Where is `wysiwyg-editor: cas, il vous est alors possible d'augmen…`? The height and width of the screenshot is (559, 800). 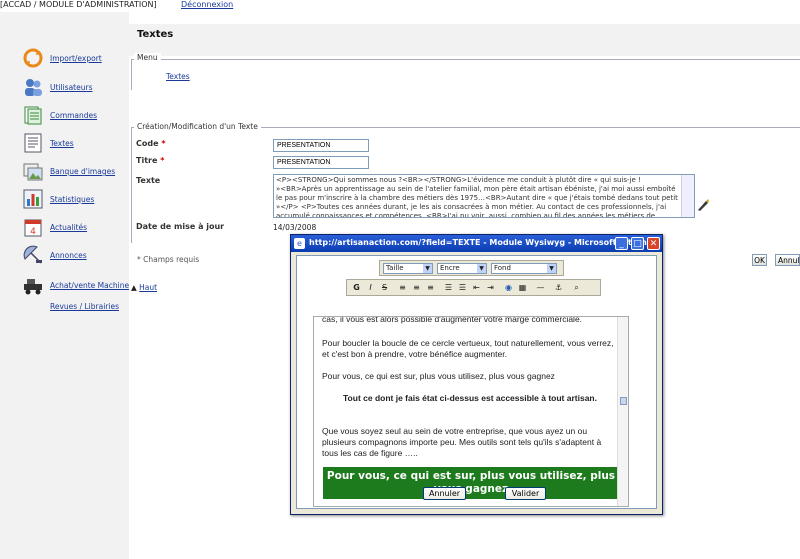 wysiwyg-editor: cas, il vous est alors possible d'augmen… is located at coordinates (471, 411).